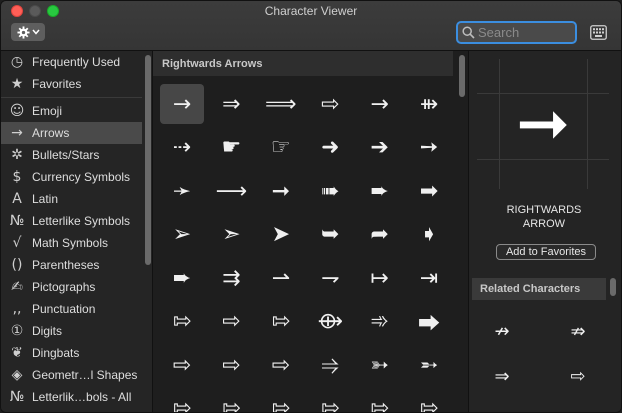 The height and width of the screenshot is (413, 622). I want to click on sidebar-divider, so click(71, 97).